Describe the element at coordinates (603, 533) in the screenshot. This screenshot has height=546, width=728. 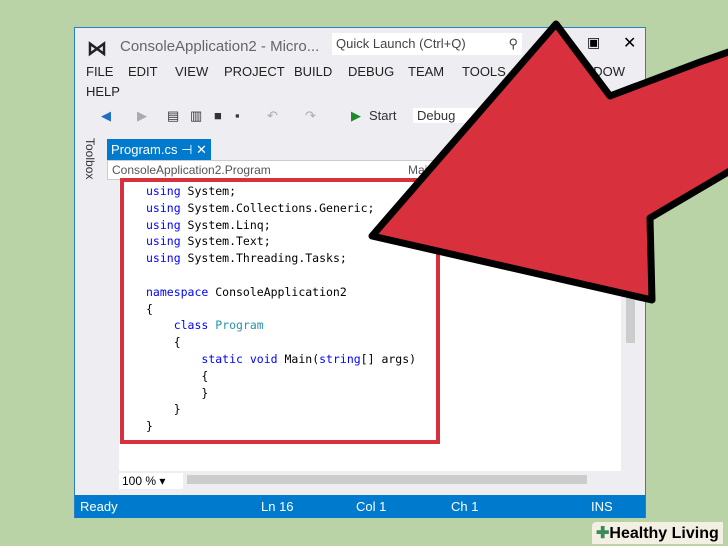
I see `plus-logo-icon: ✚` at that location.